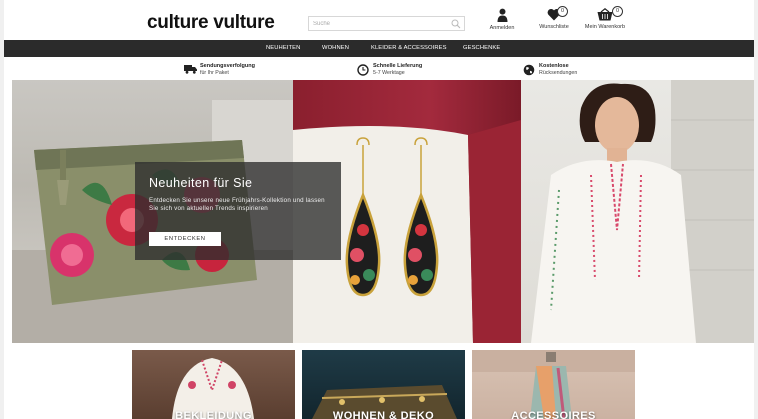  What do you see at coordinates (335, 48) in the screenshot?
I see `nav-item-wohnen: WOHNEN` at bounding box center [335, 48].